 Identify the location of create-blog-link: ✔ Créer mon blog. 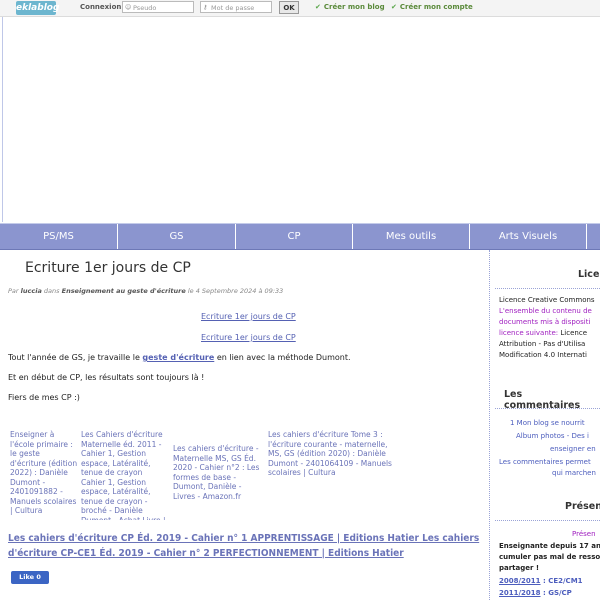
(350, 7).